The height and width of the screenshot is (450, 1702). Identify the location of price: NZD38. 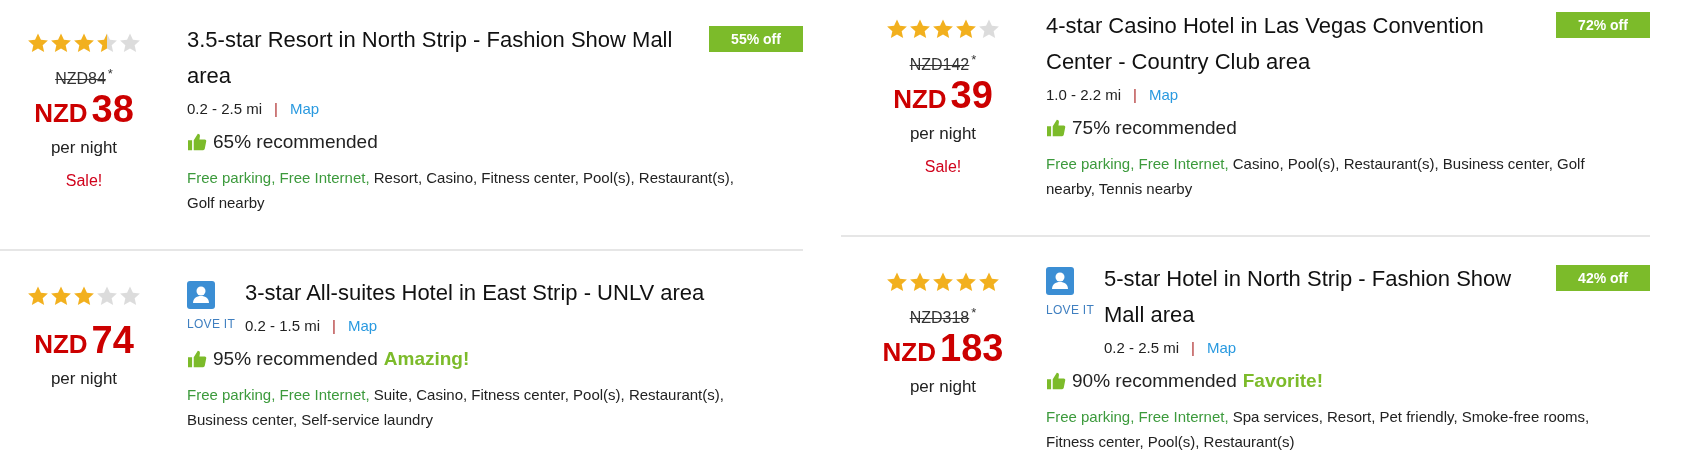
(84, 111).